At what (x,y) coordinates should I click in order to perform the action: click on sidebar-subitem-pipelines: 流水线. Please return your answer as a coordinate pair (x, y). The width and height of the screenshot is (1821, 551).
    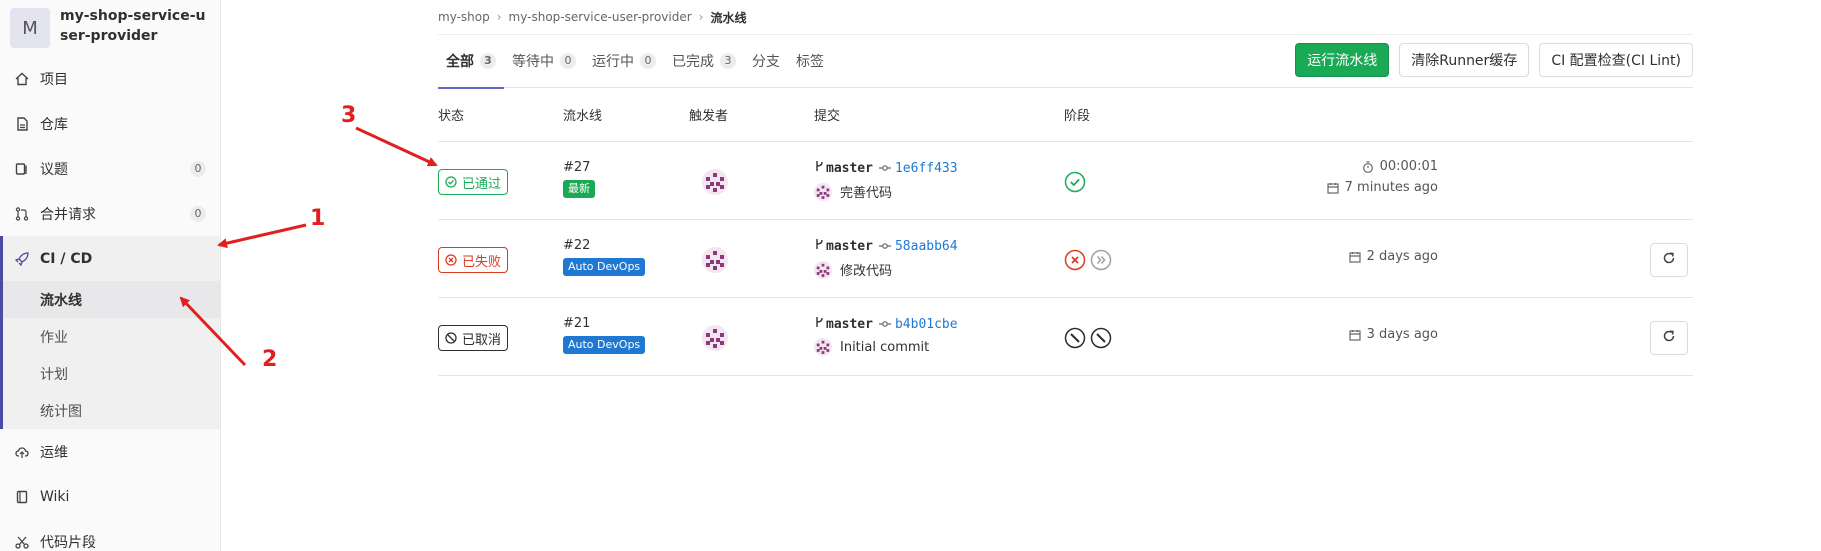
    Looking at the image, I should click on (111, 299).